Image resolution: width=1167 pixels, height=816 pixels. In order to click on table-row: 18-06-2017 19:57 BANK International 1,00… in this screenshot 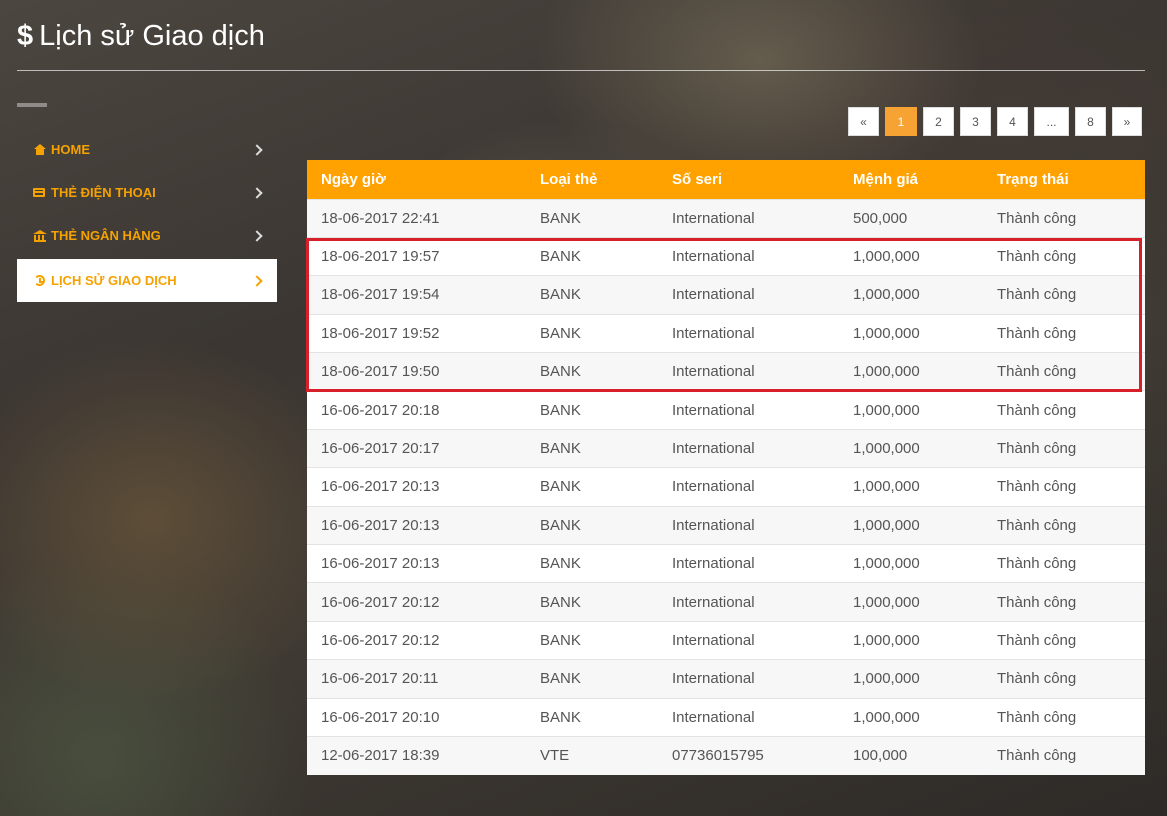, I will do `click(726, 256)`.